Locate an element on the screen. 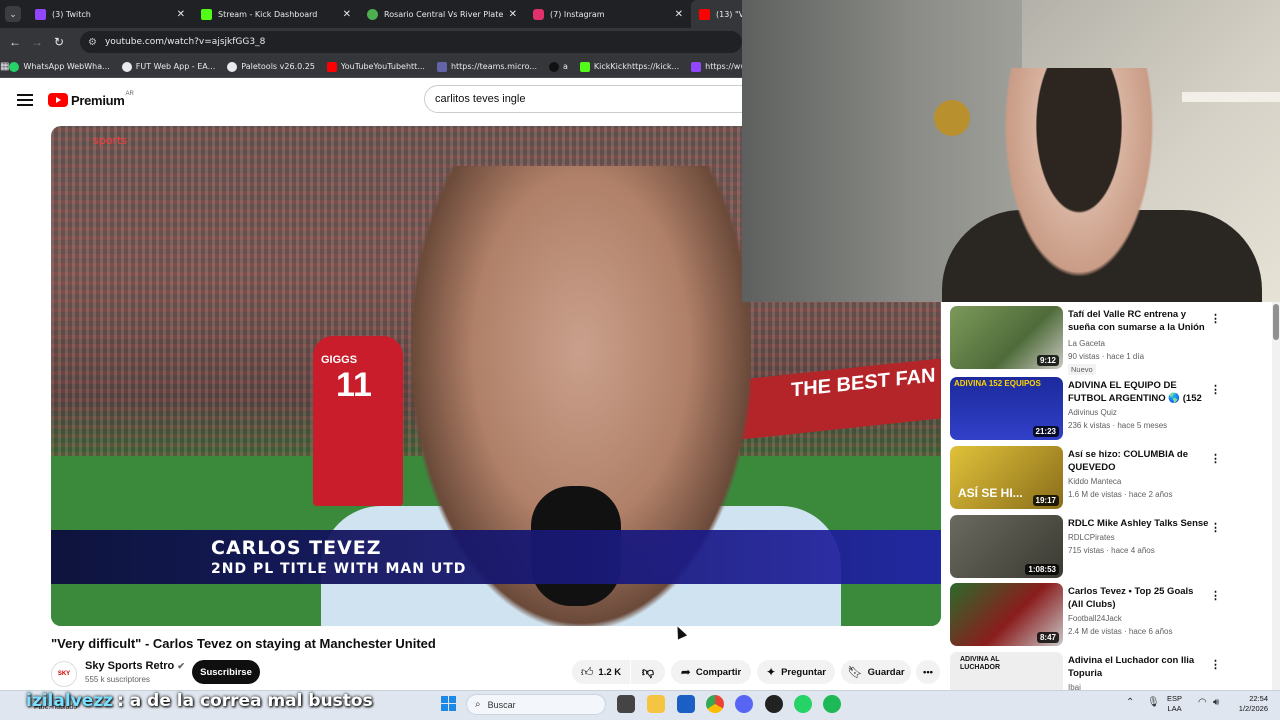 The height and width of the screenshot is (720, 1280). date: 1/2/2026 is located at coordinates (1253, 708).